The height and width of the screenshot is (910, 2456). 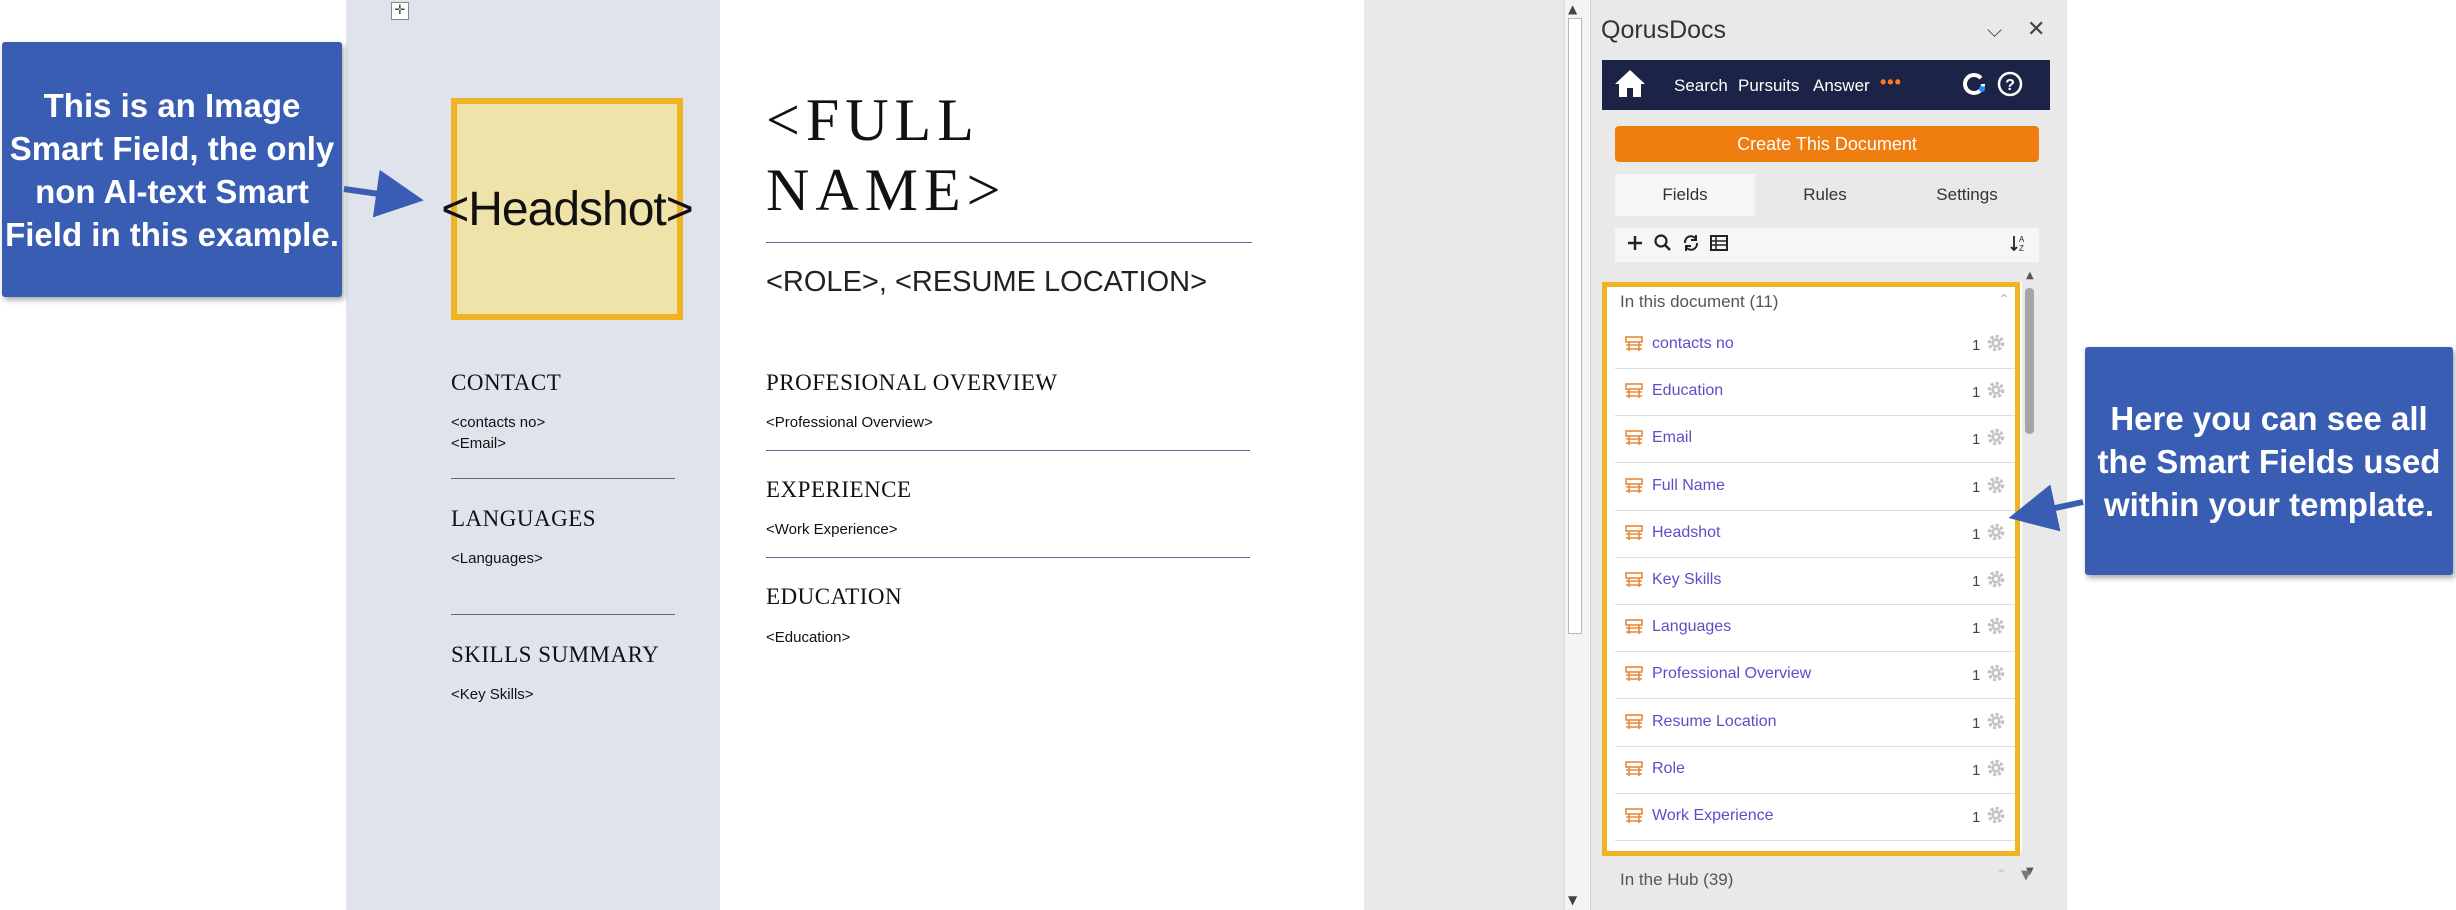 What do you see at coordinates (1685, 195) in the screenshot?
I see `tab-fields: Fields` at bounding box center [1685, 195].